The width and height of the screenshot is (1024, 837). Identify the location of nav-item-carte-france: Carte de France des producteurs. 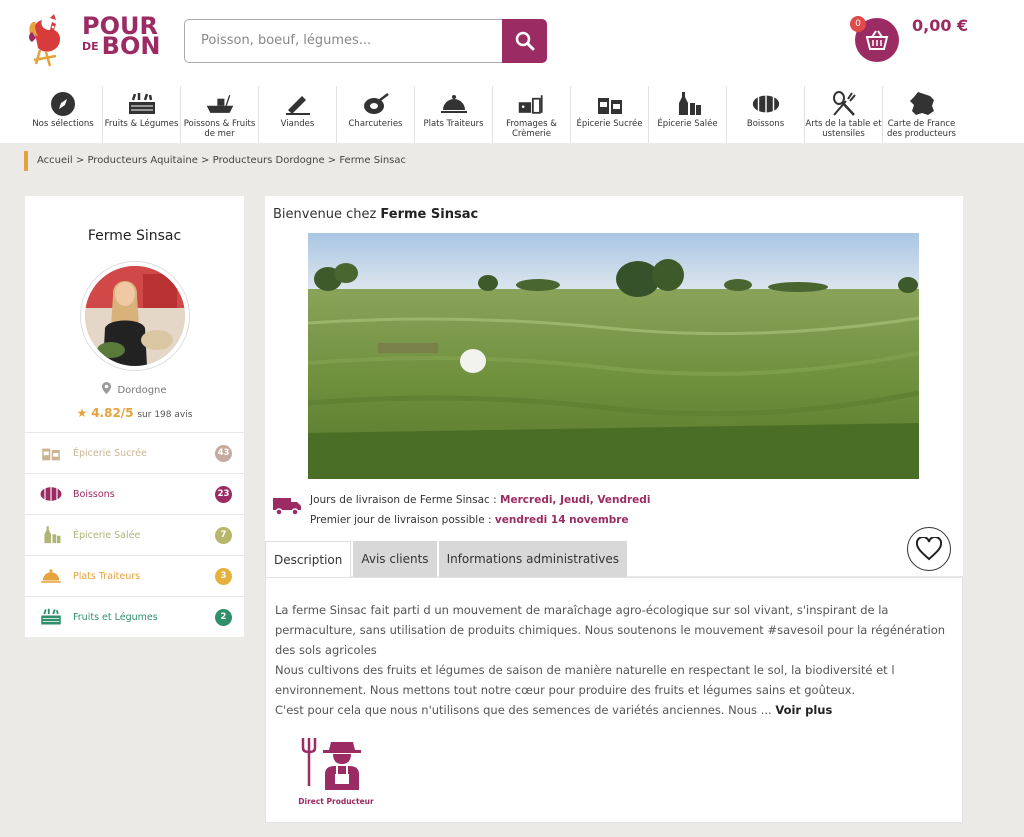
(921, 114).